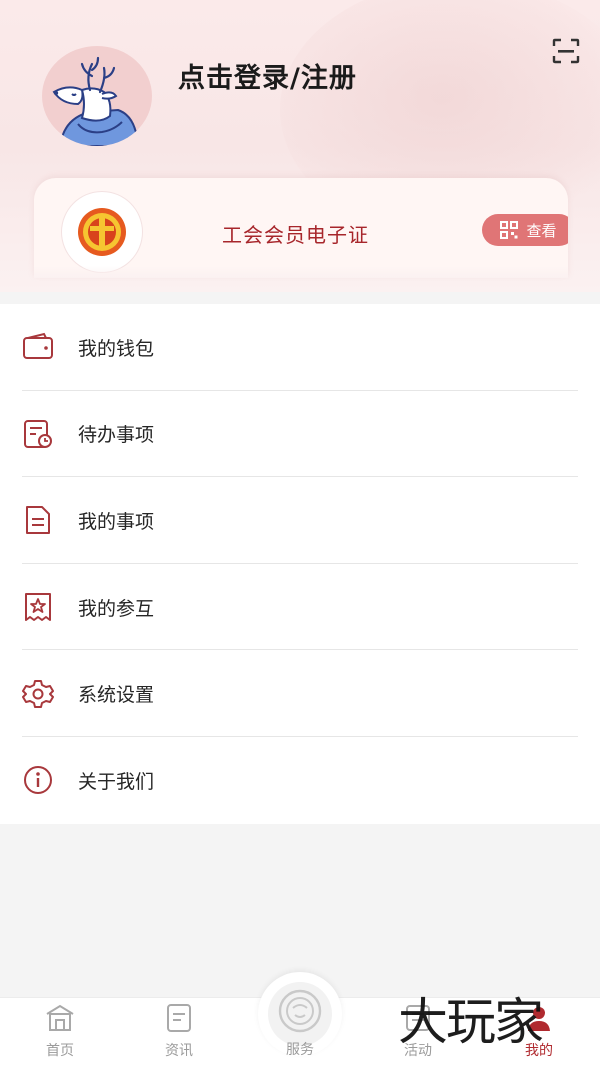 This screenshot has height=1068, width=600. Describe the element at coordinates (300, 1011) in the screenshot. I see `service-icon` at that location.